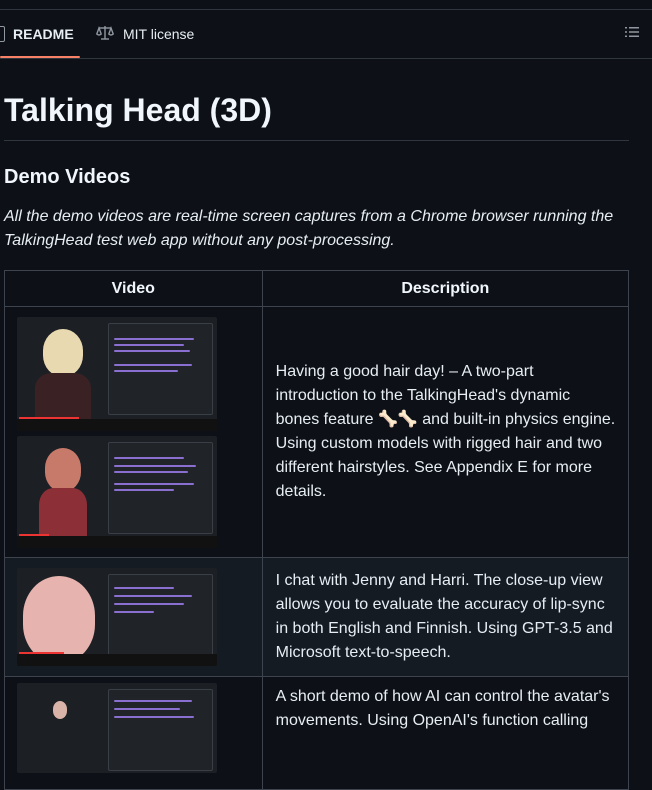 Image resolution: width=652 pixels, height=790 pixels. What do you see at coordinates (2, 34) in the screenshot?
I see `book-icon` at bounding box center [2, 34].